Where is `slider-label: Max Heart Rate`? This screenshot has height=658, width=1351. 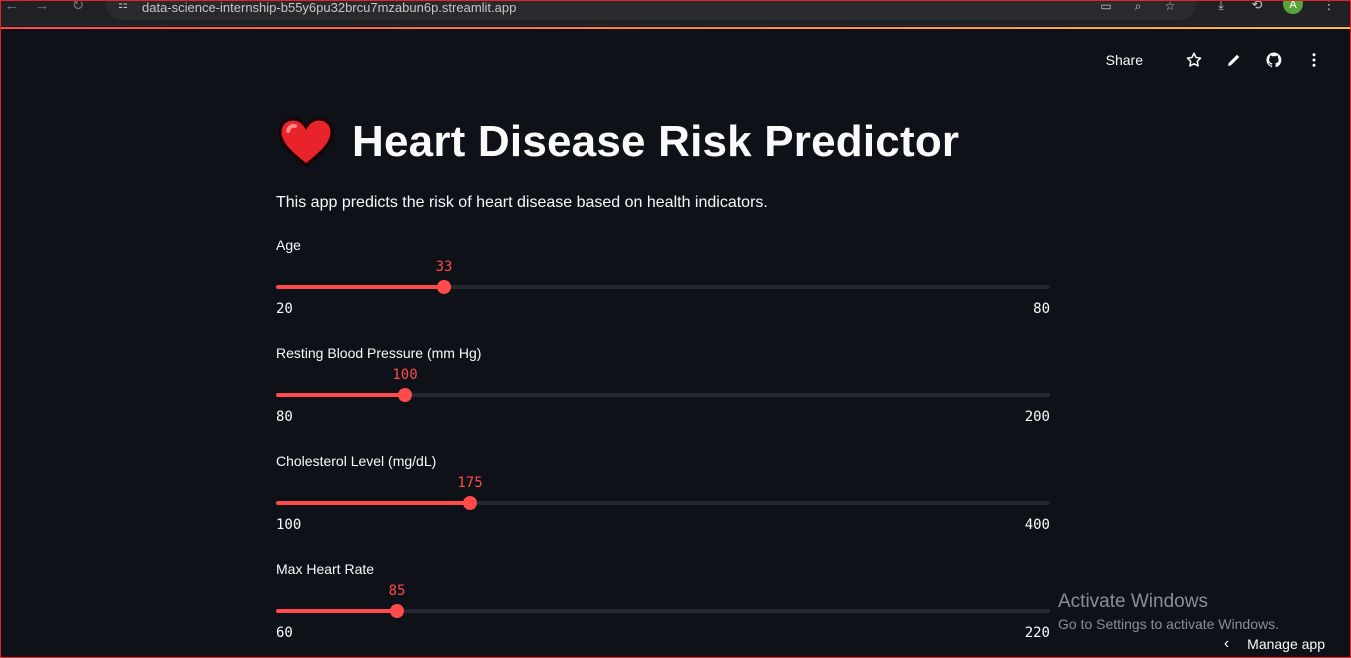 slider-label: Max Heart Rate is located at coordinates (325, 569).